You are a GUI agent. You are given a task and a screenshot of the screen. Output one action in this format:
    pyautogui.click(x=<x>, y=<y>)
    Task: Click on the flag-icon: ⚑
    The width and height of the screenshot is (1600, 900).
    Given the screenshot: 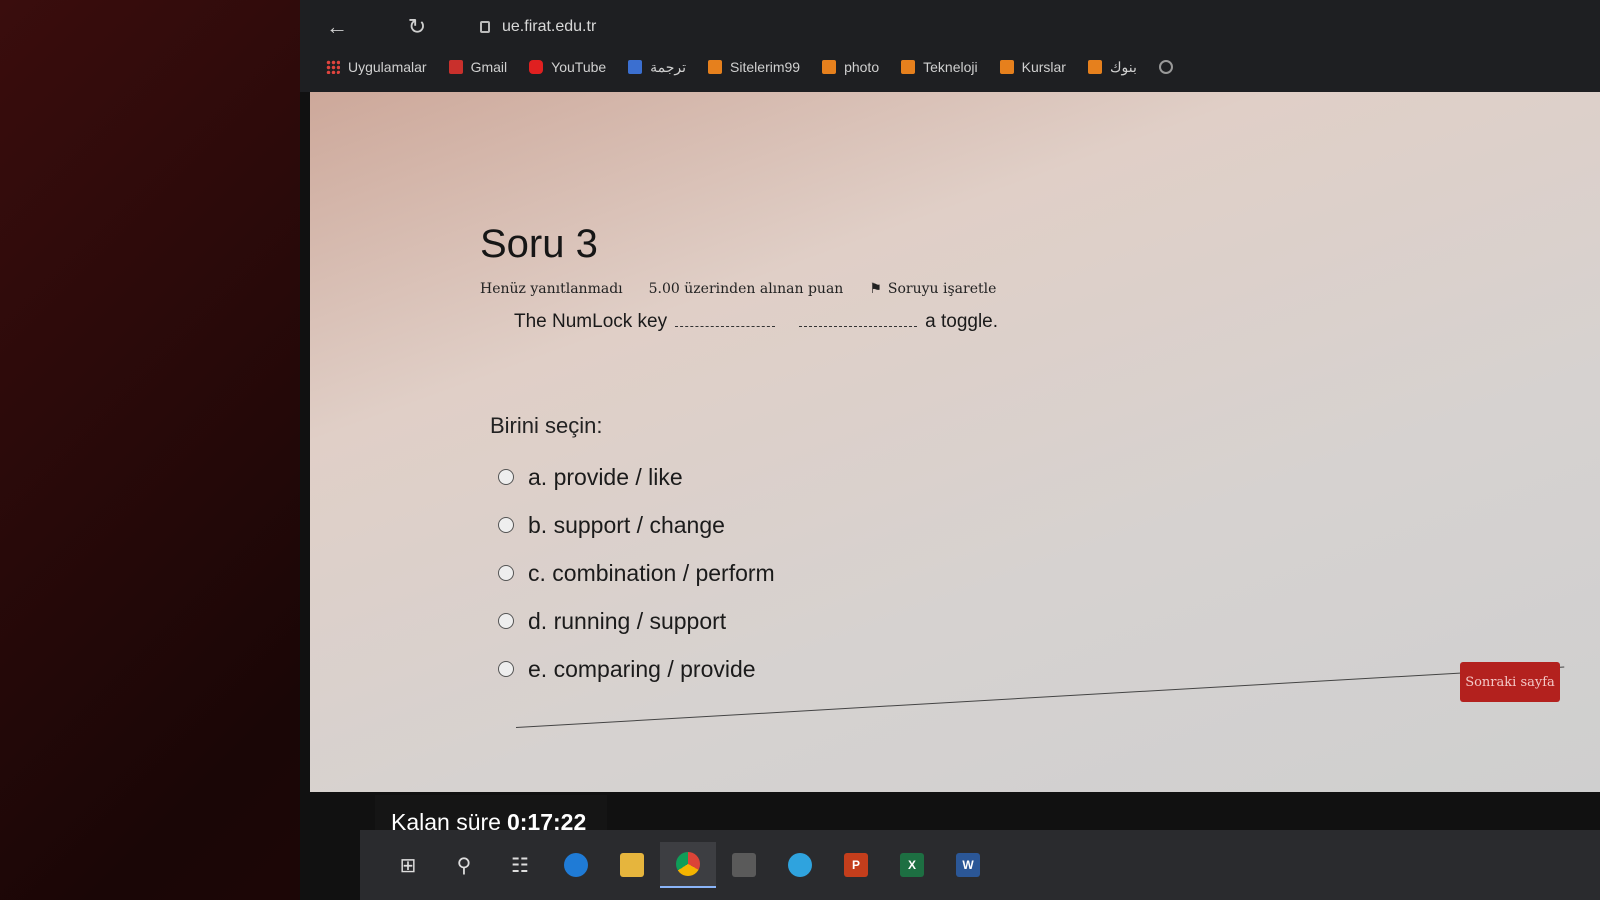 What is the action you would take?
    pyautogui.click(x=875, y=289)
    